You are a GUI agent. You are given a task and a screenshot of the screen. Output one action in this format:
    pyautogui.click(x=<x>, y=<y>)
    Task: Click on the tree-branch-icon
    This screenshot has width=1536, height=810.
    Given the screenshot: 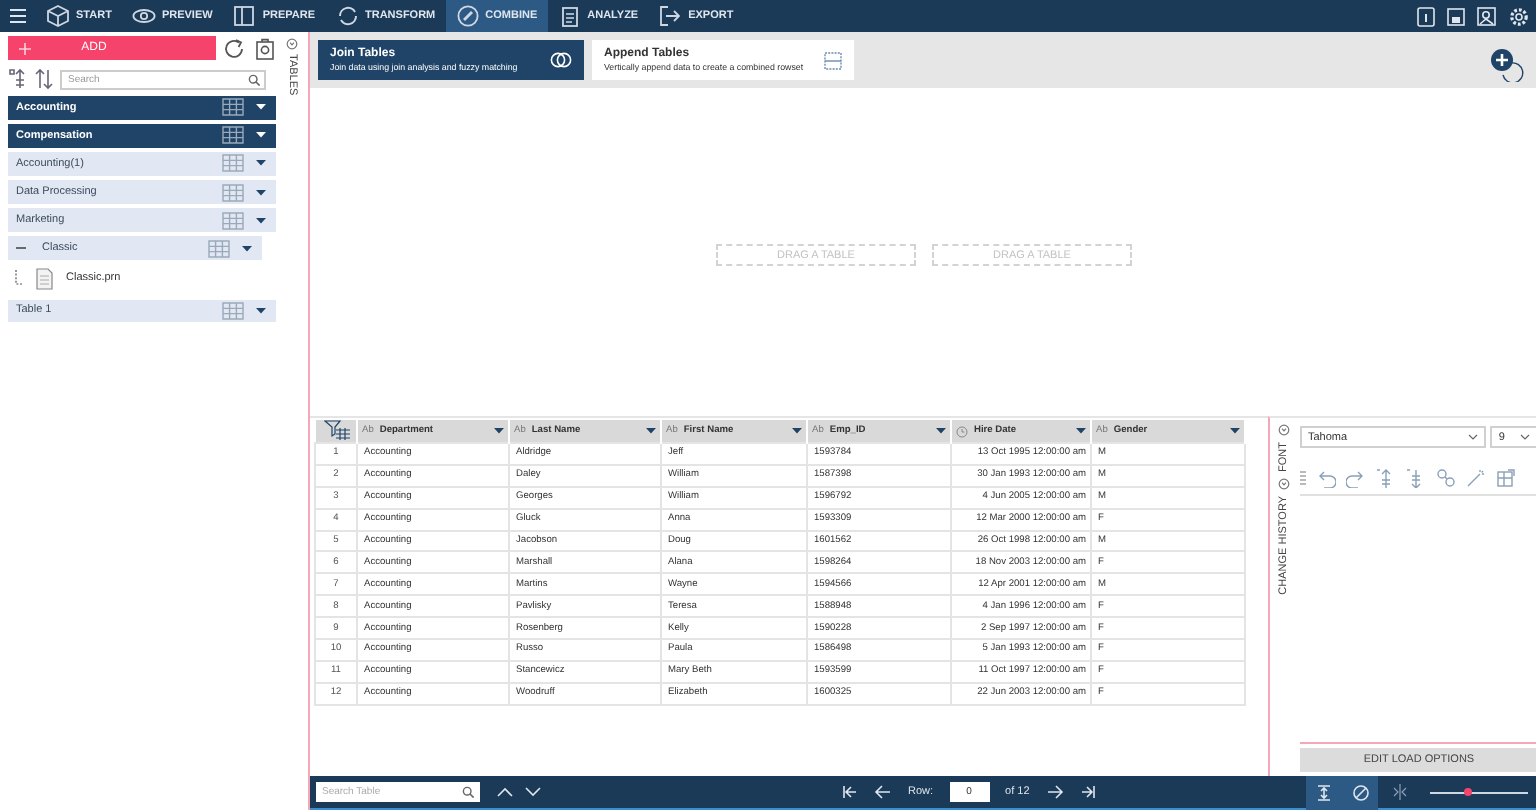 What is the action you would take?
    pyautogui.click(x=19, y=278)
    